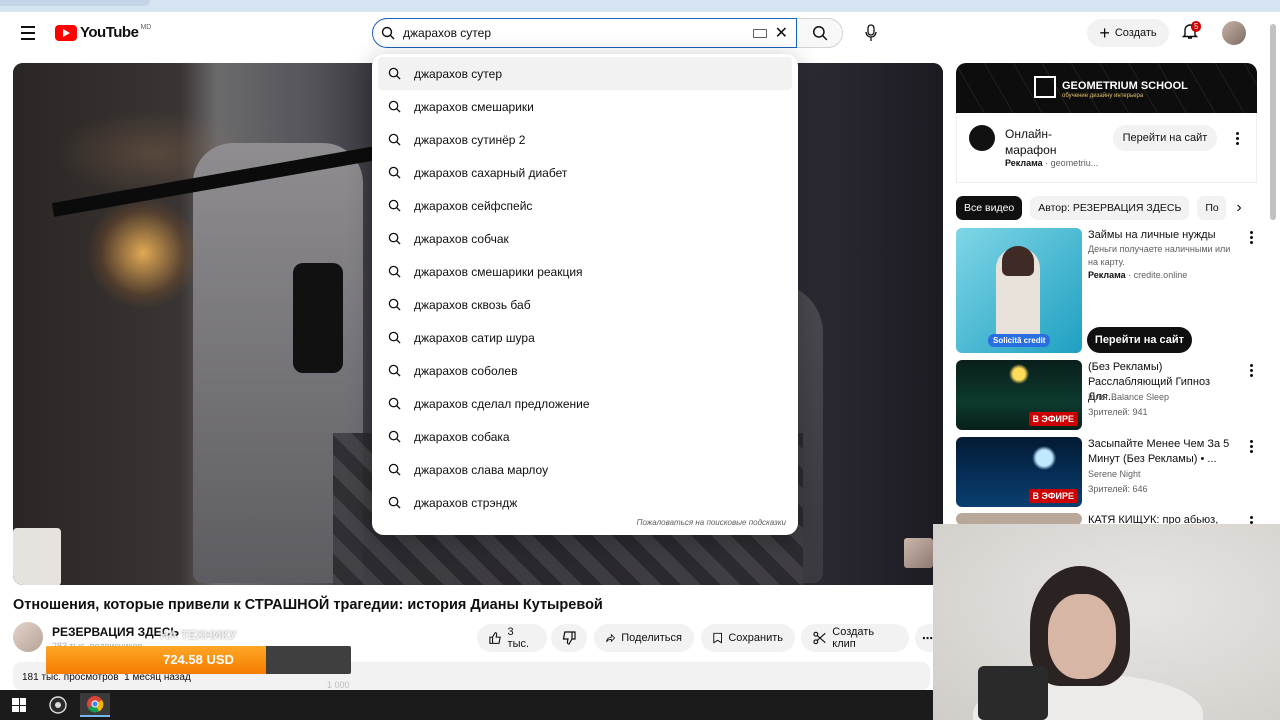  I want to click on rec-viewers: Зрителей: 941, so click(1118, 412).